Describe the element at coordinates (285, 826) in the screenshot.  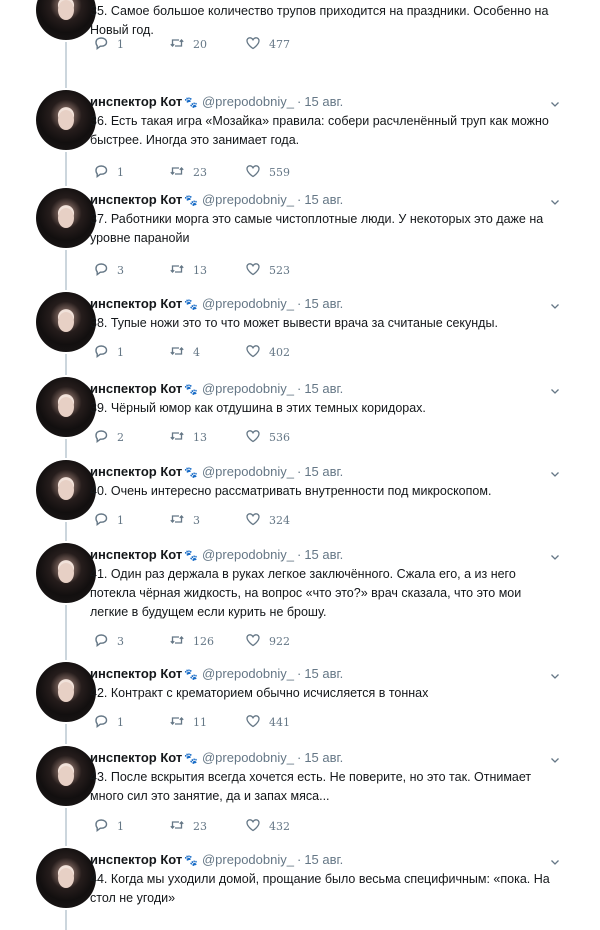
I see `like-button: 432` at that location.